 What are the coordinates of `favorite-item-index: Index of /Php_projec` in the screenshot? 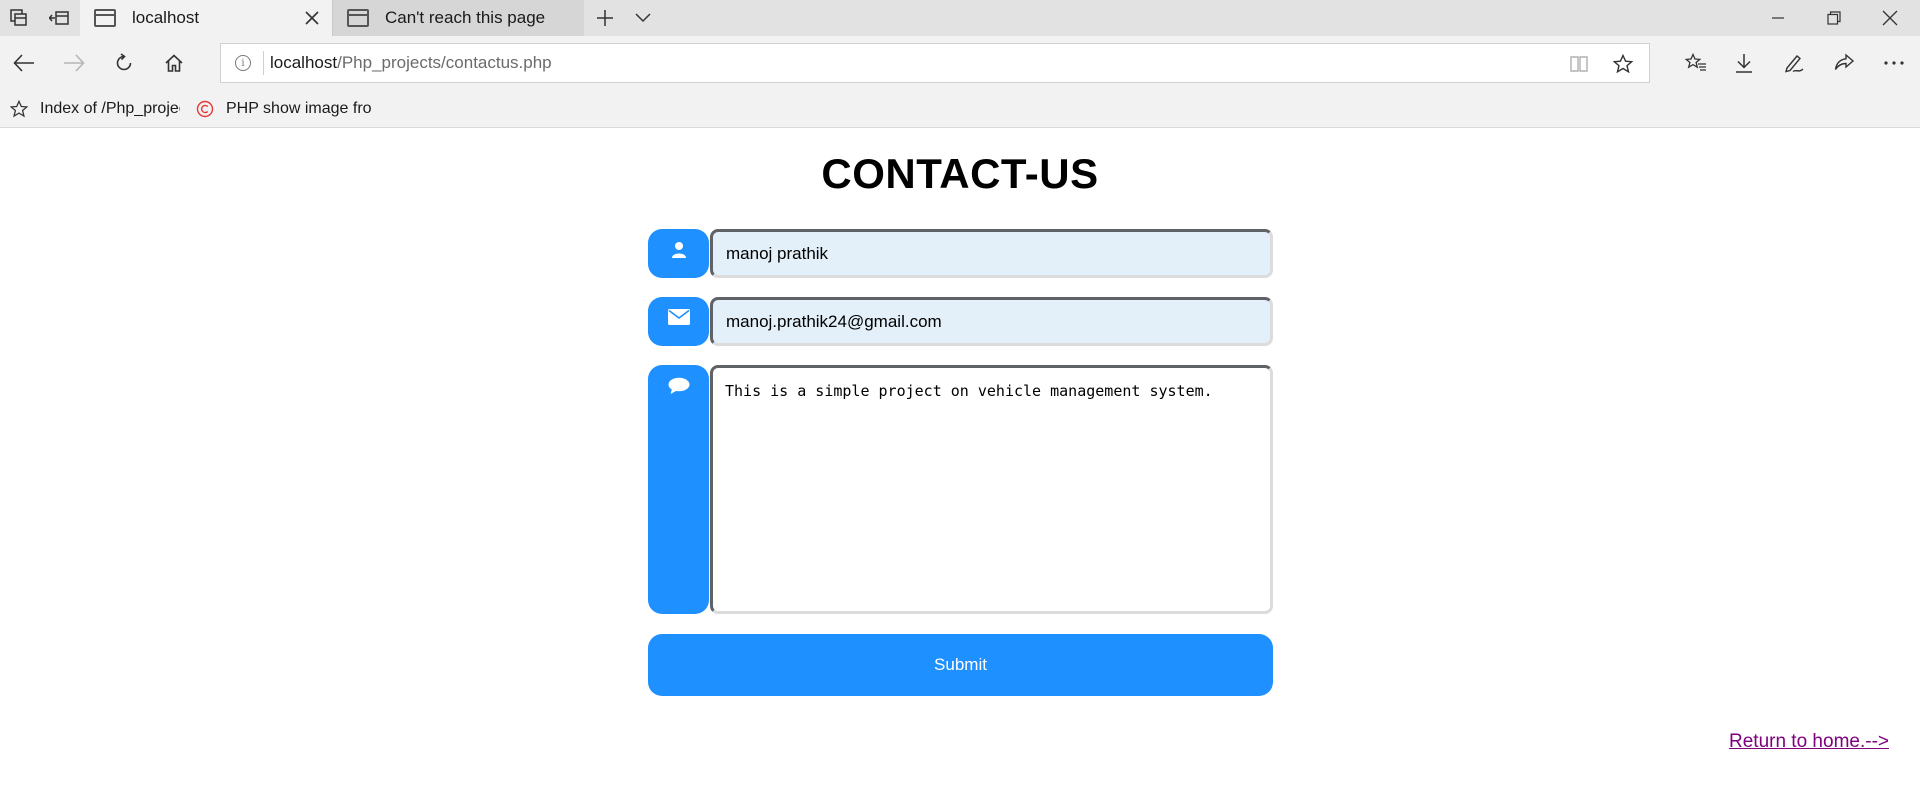 It's located at (95, 109).